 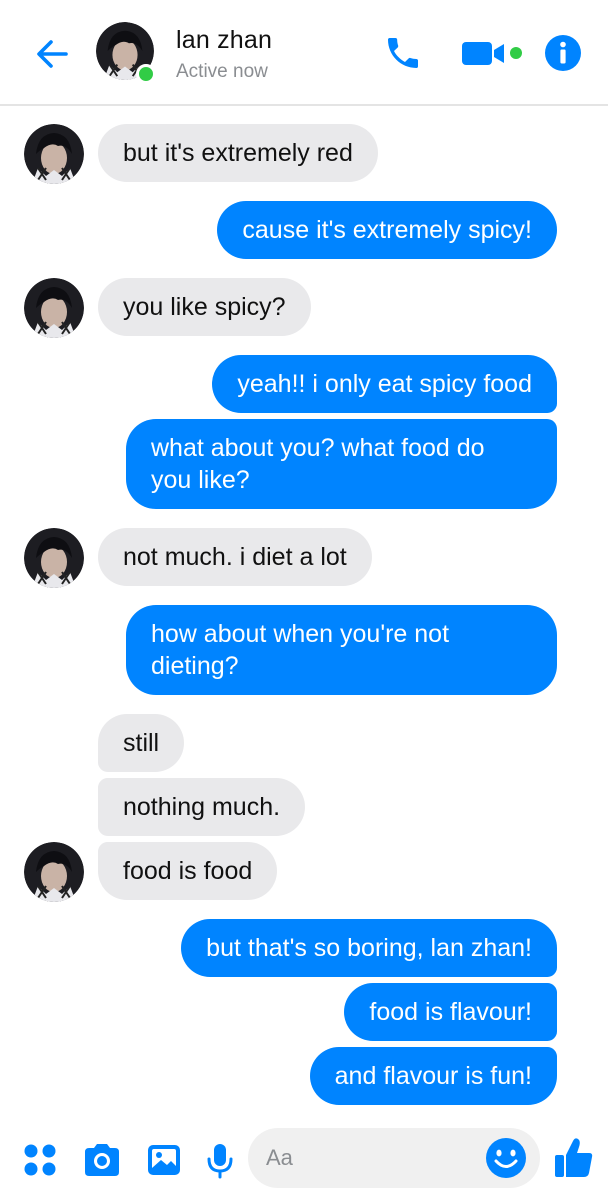 I want to click on incoming-message: nothing much., so click(x=202, y=807).